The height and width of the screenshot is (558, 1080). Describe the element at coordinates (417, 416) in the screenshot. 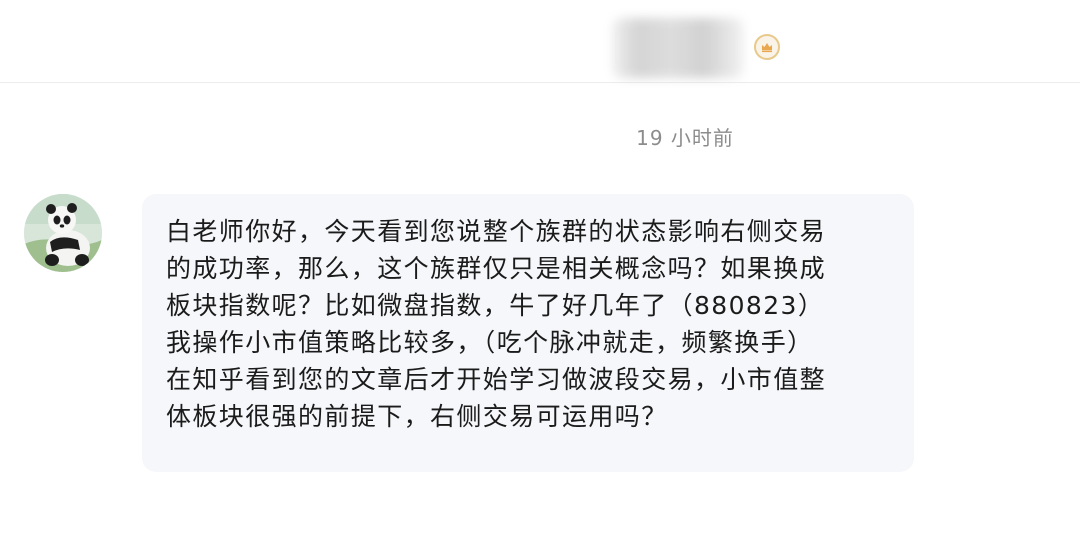

I see `message-line: 体板块很强的前提下，右侧交易可运用吗？` at that location.